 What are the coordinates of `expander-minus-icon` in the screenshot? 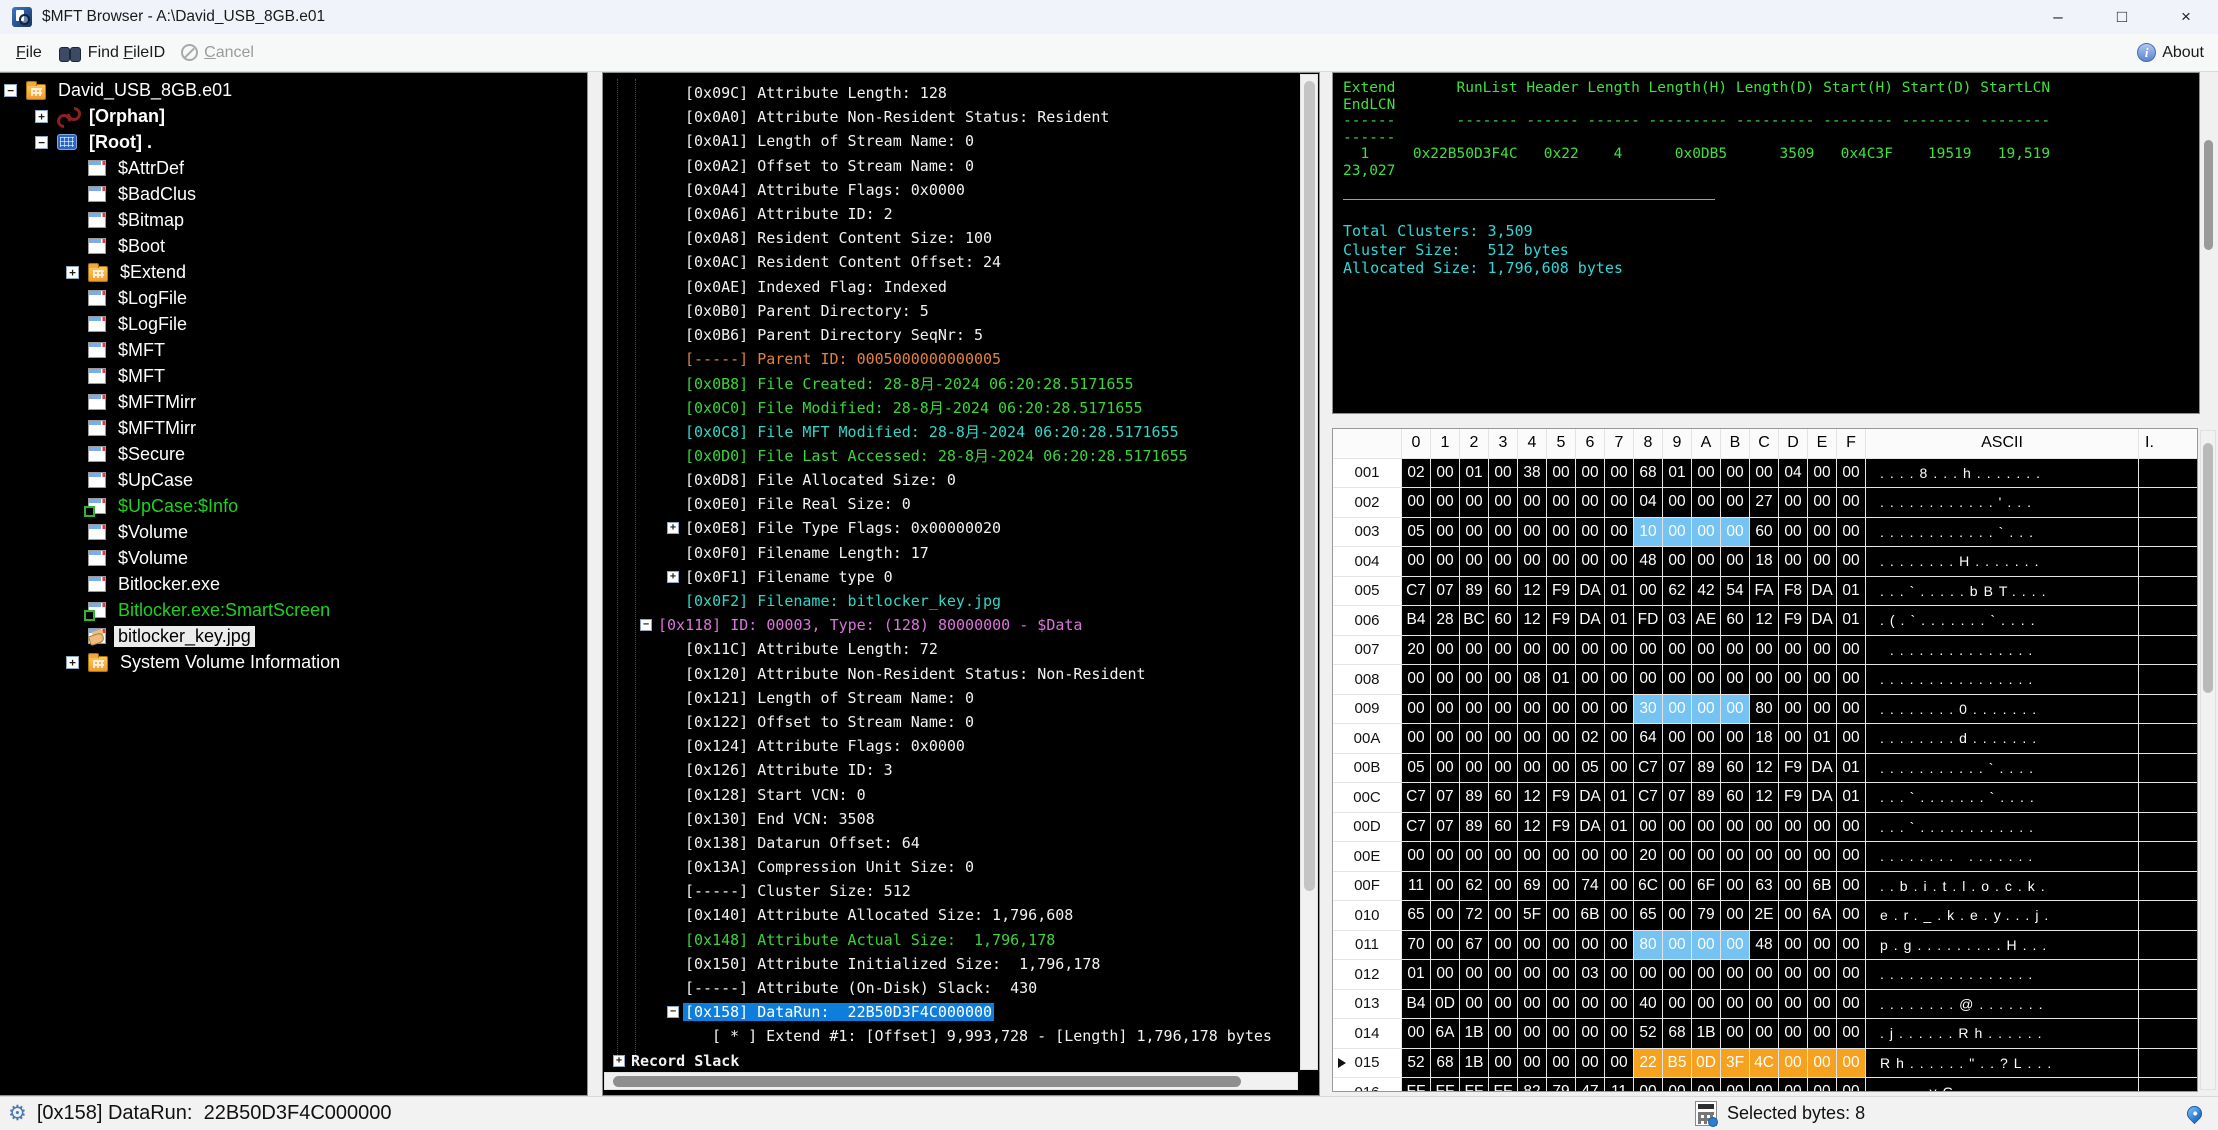 It's located at (10, 90).